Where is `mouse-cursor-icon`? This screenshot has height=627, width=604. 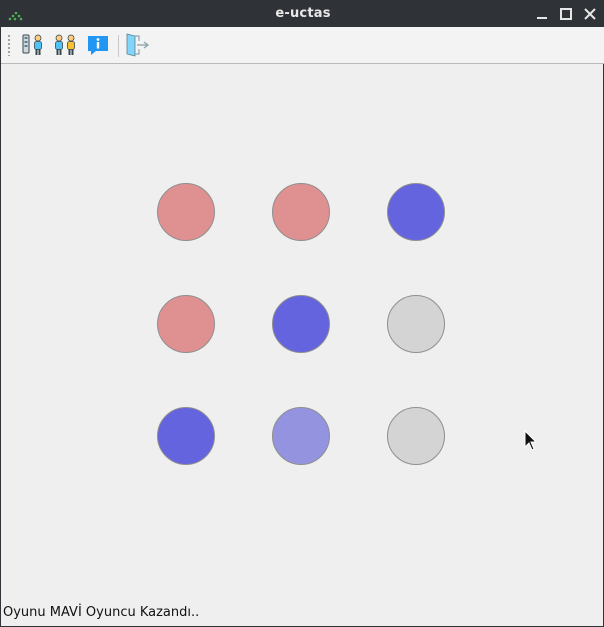
mouse-cursor-icon is located at coordinates (531, 440).